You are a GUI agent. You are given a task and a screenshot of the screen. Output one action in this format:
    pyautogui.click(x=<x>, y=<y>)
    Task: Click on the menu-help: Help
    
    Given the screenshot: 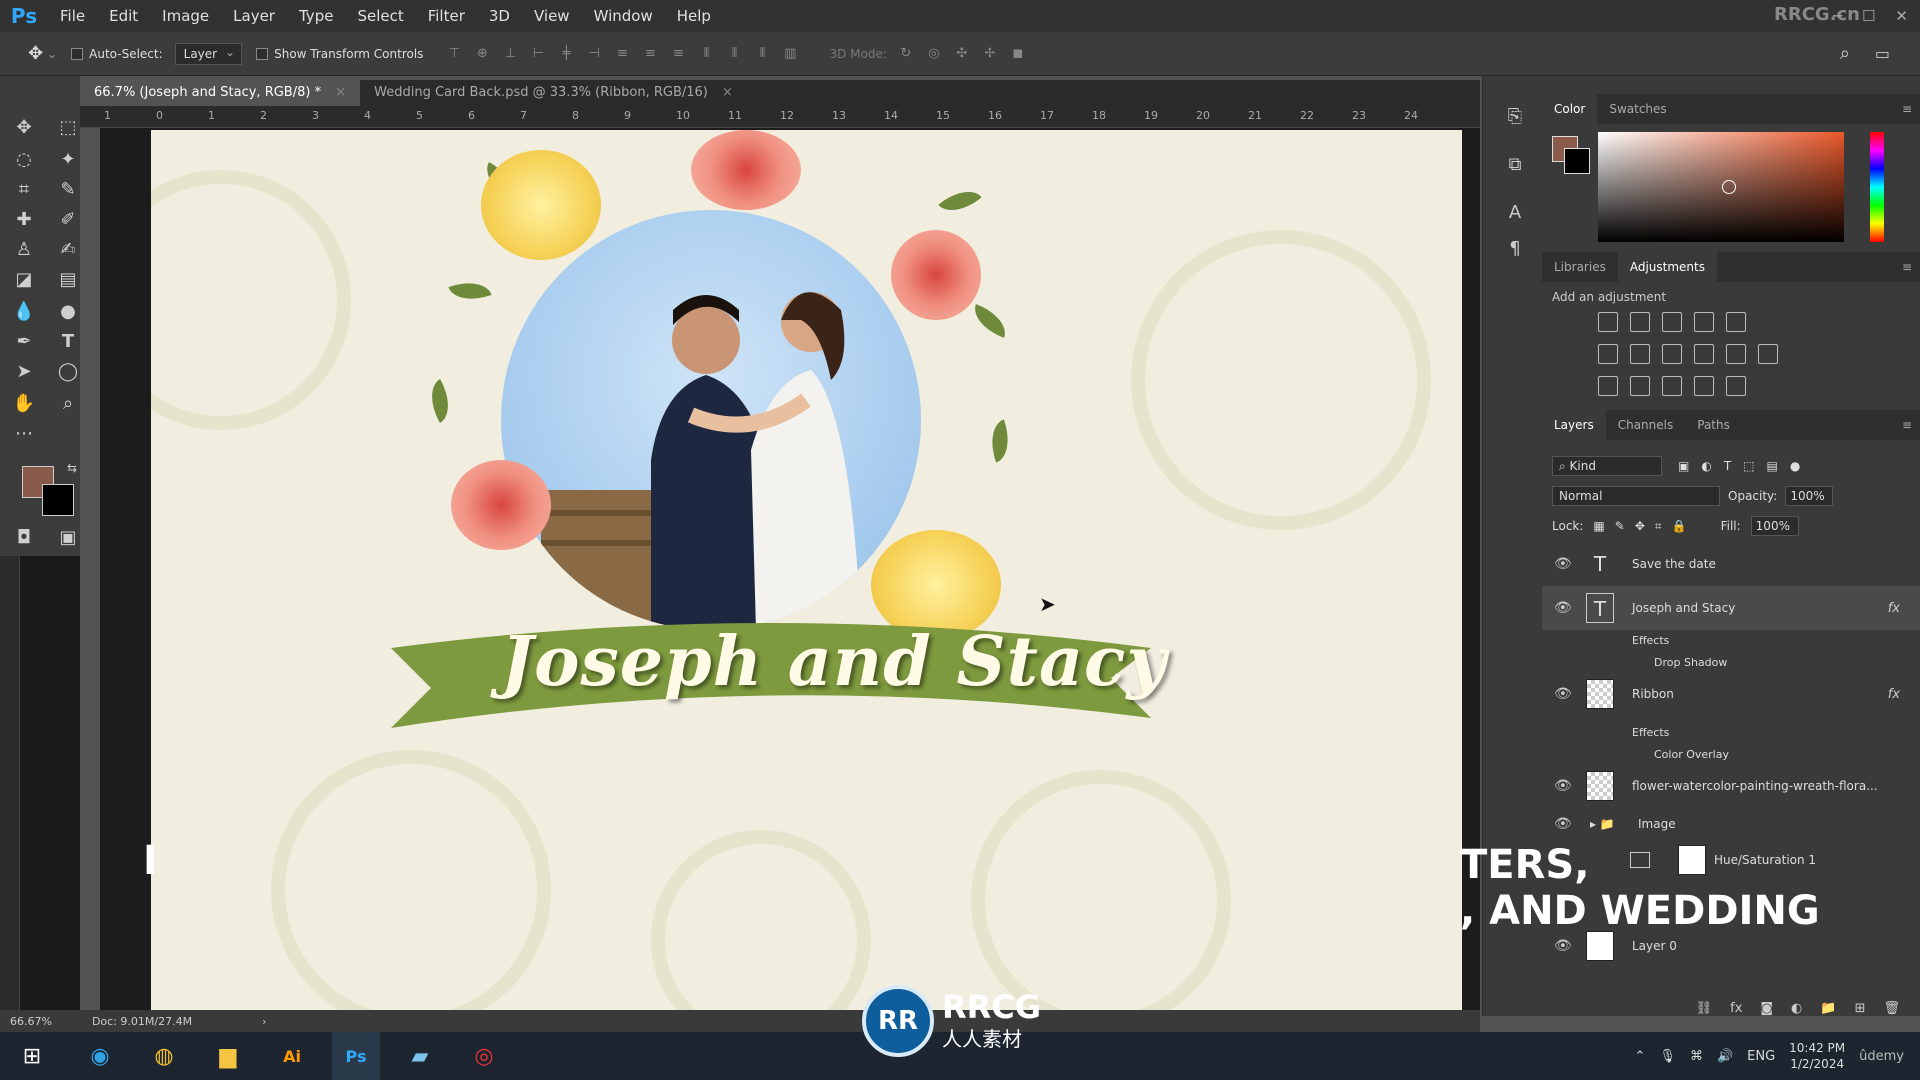 What is the action you would take?
    pyautogui.click(x=694, y=16)
    